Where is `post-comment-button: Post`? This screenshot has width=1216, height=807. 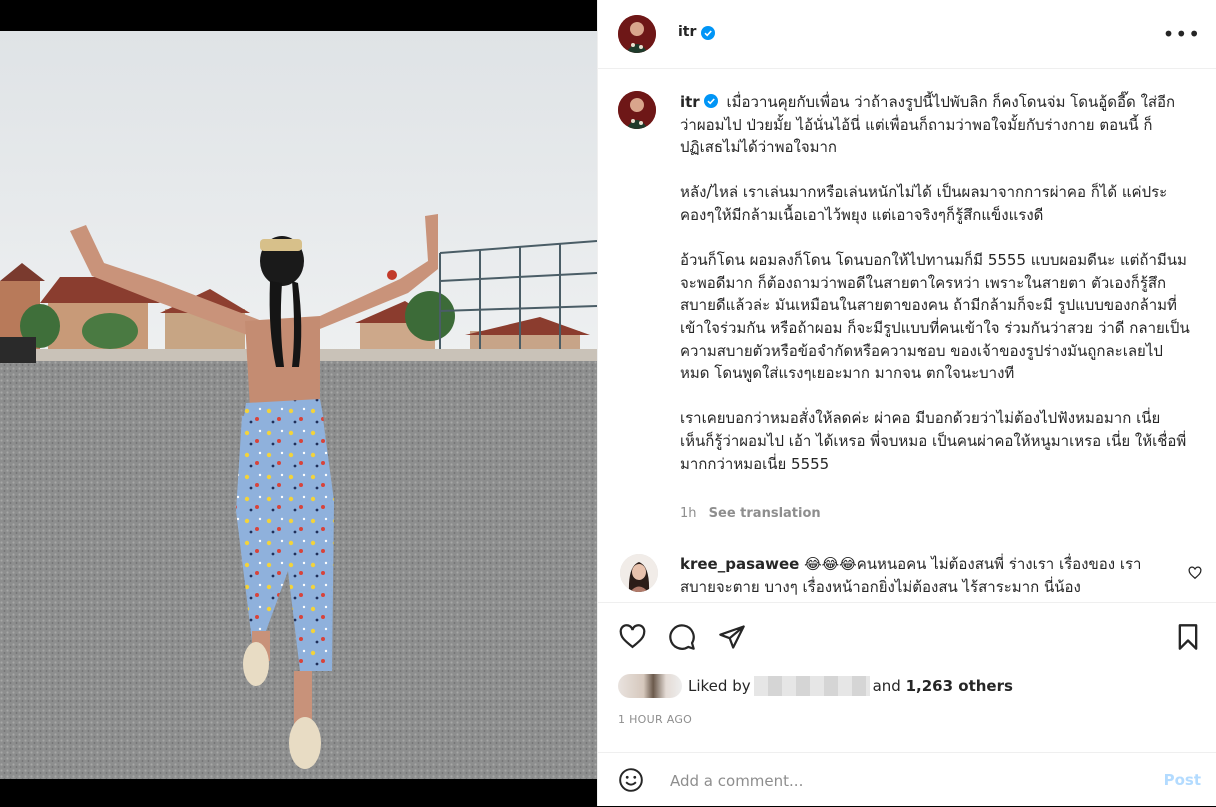 post-comment-button: Post is located at coordinates (1182, 780).